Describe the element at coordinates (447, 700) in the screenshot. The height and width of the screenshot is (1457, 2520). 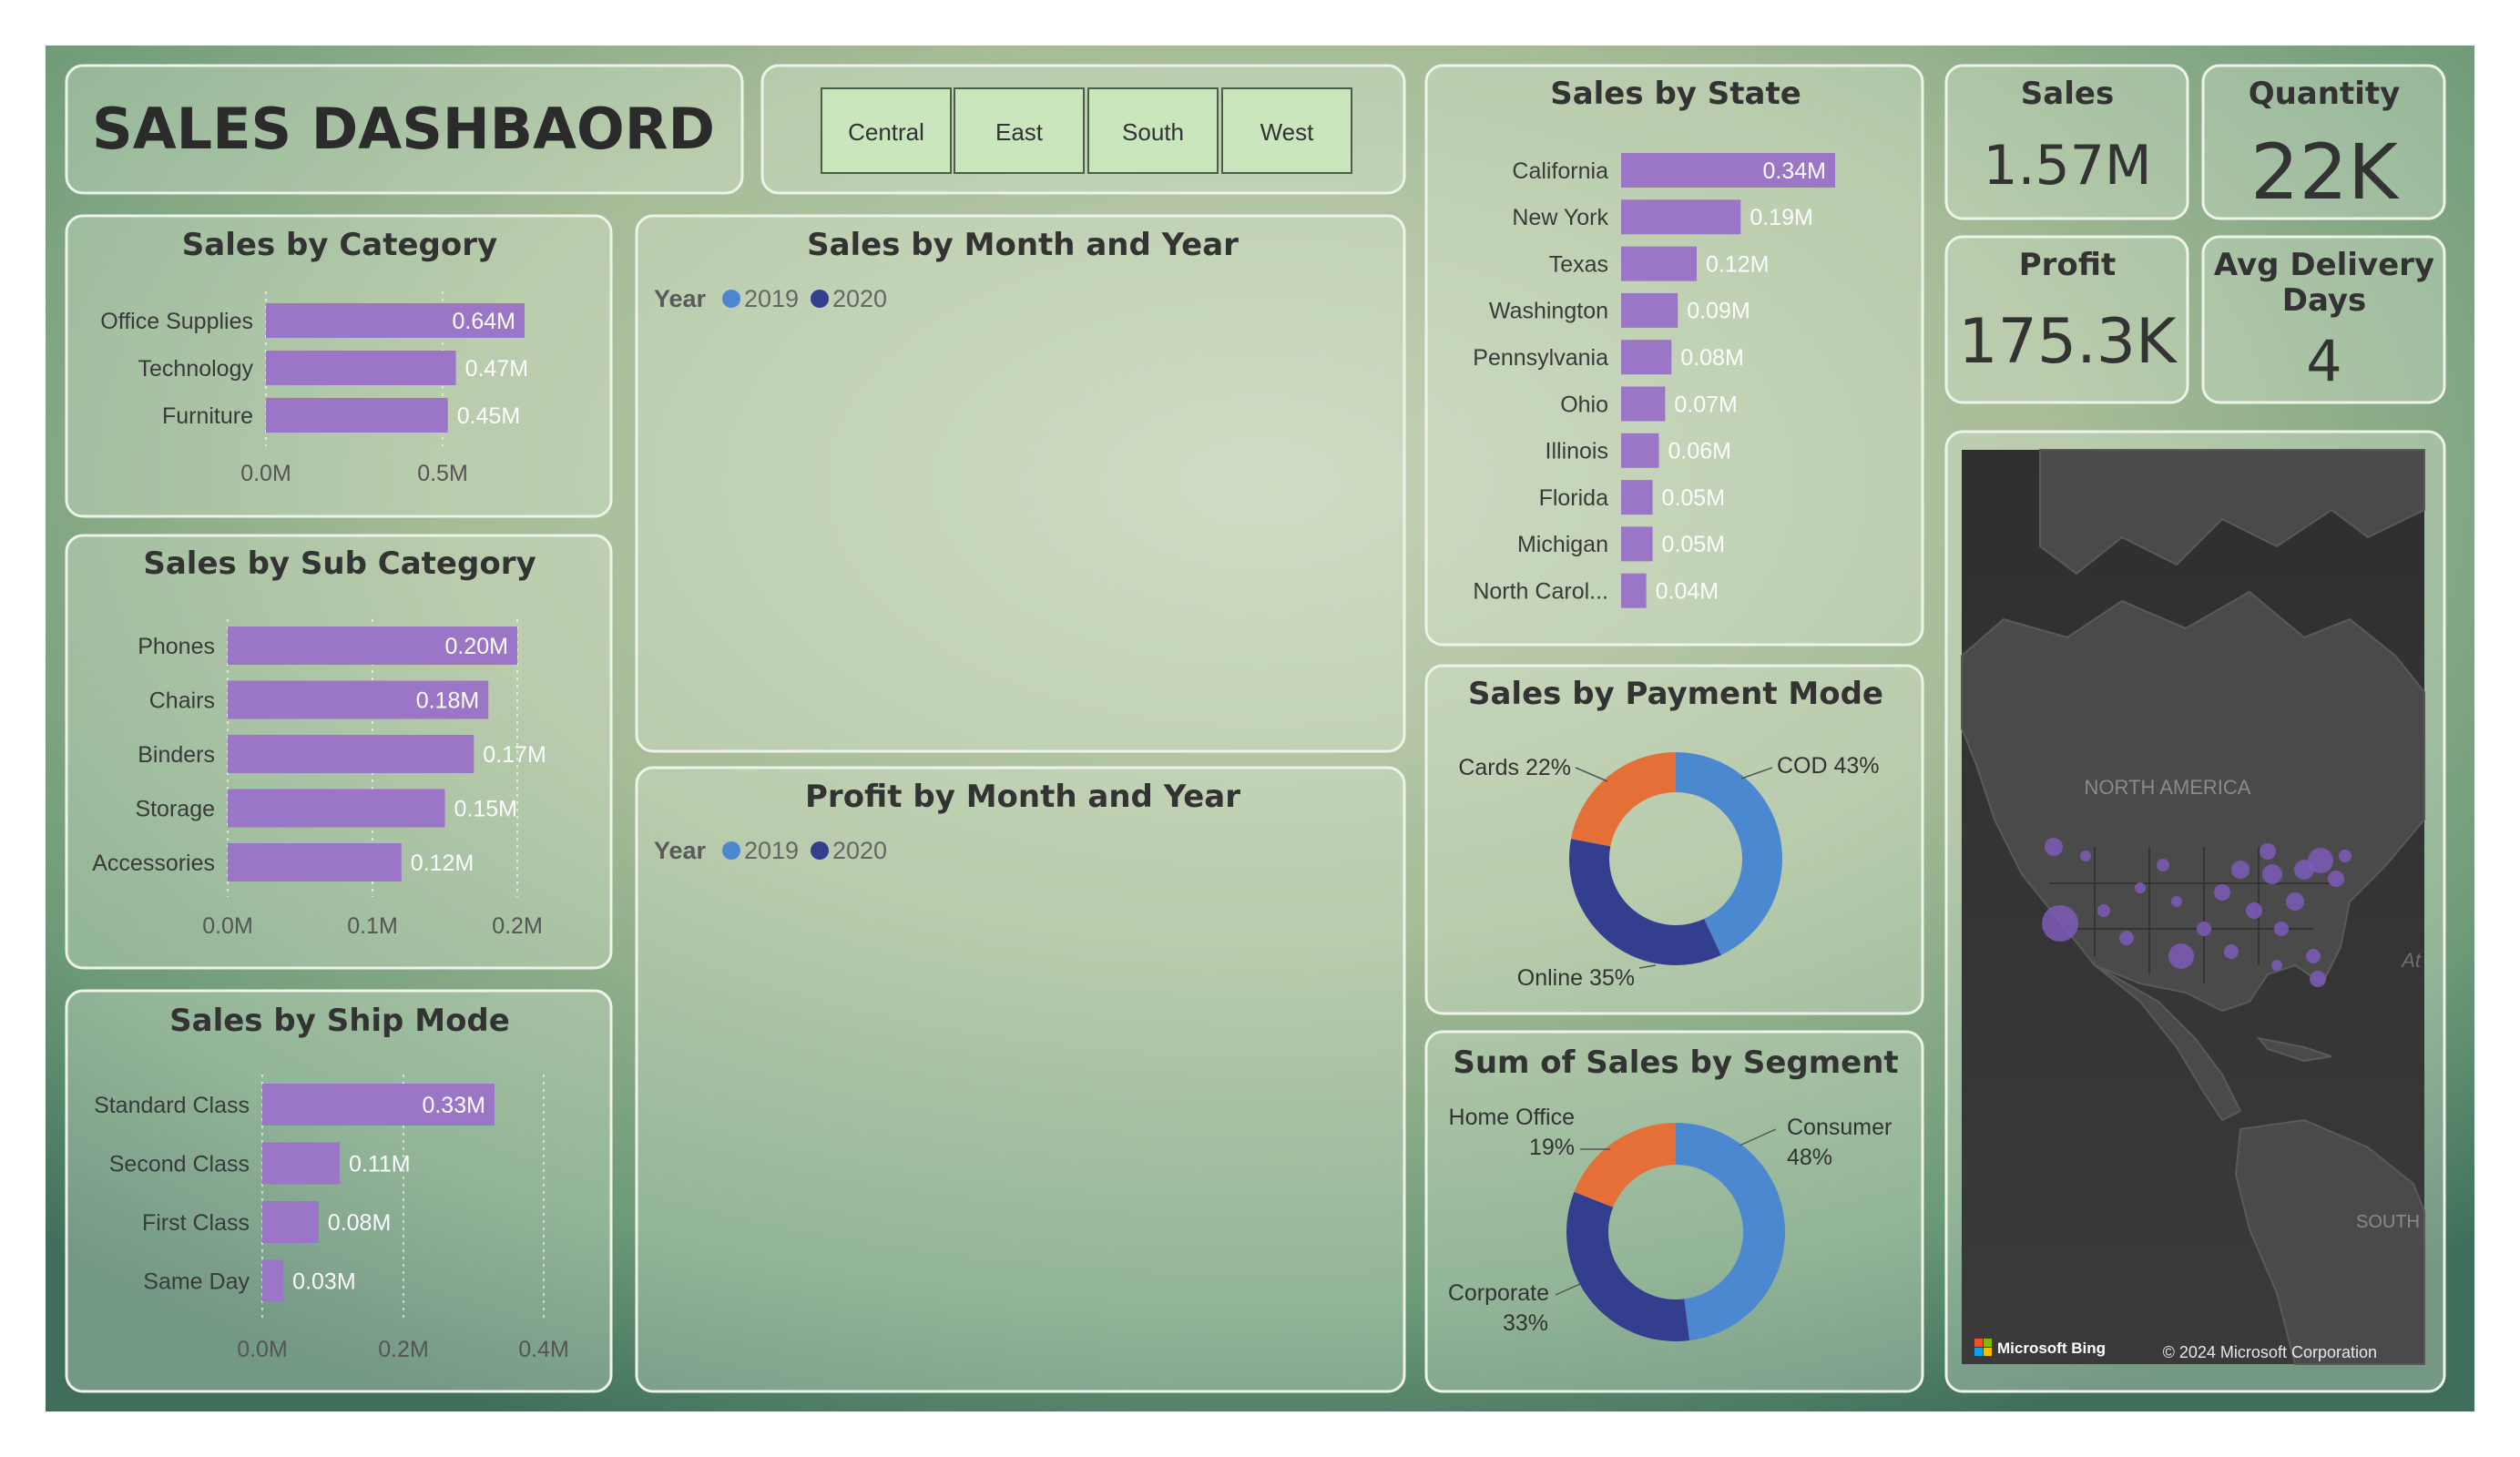
I see `subcategory-value-label: 0.18M` at that location.